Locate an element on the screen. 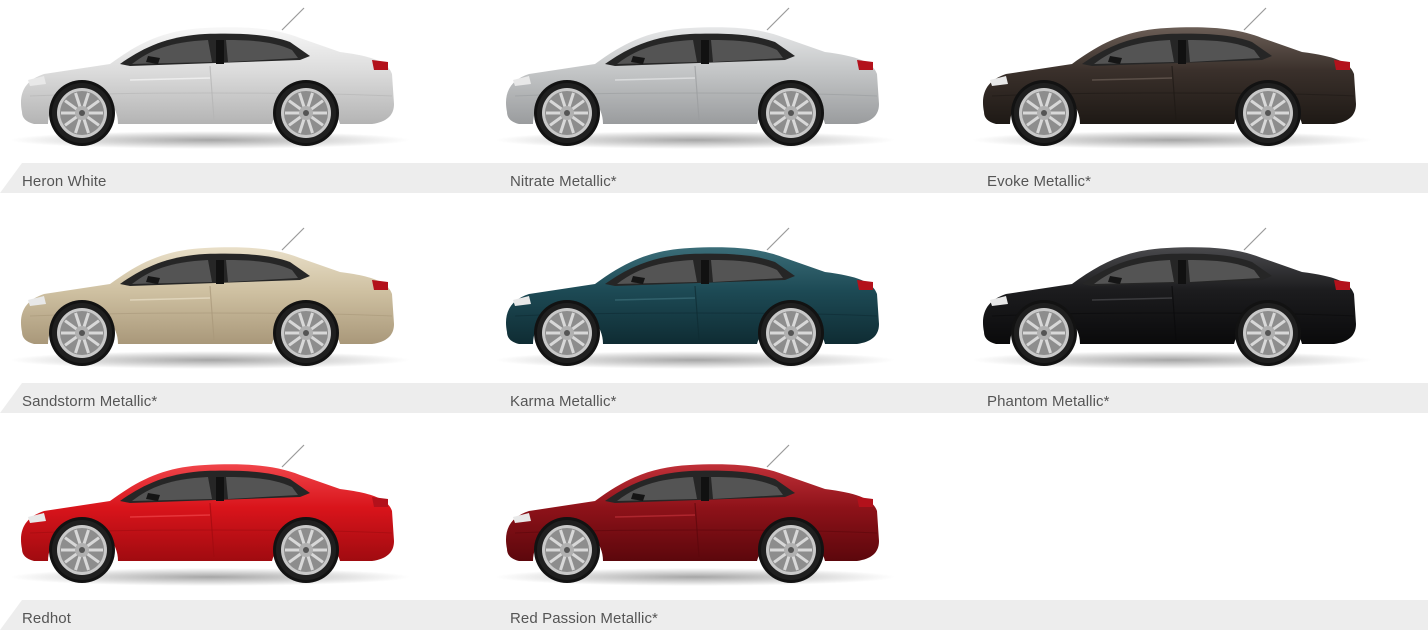  colour-swatch-karma-metallic: Karma Metallic* is located at coordinates (695, 327).